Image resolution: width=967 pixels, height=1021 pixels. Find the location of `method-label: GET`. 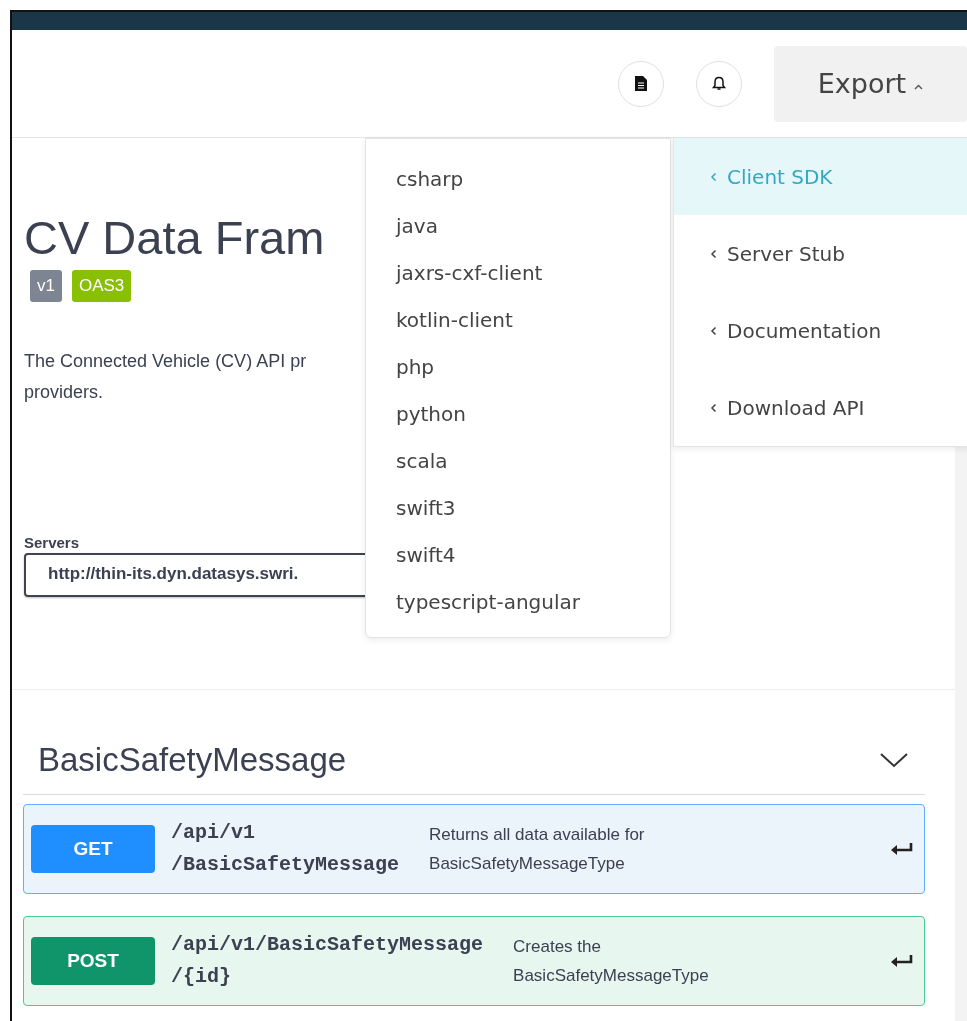

method-label: GET is located at coordinates (93, 849).